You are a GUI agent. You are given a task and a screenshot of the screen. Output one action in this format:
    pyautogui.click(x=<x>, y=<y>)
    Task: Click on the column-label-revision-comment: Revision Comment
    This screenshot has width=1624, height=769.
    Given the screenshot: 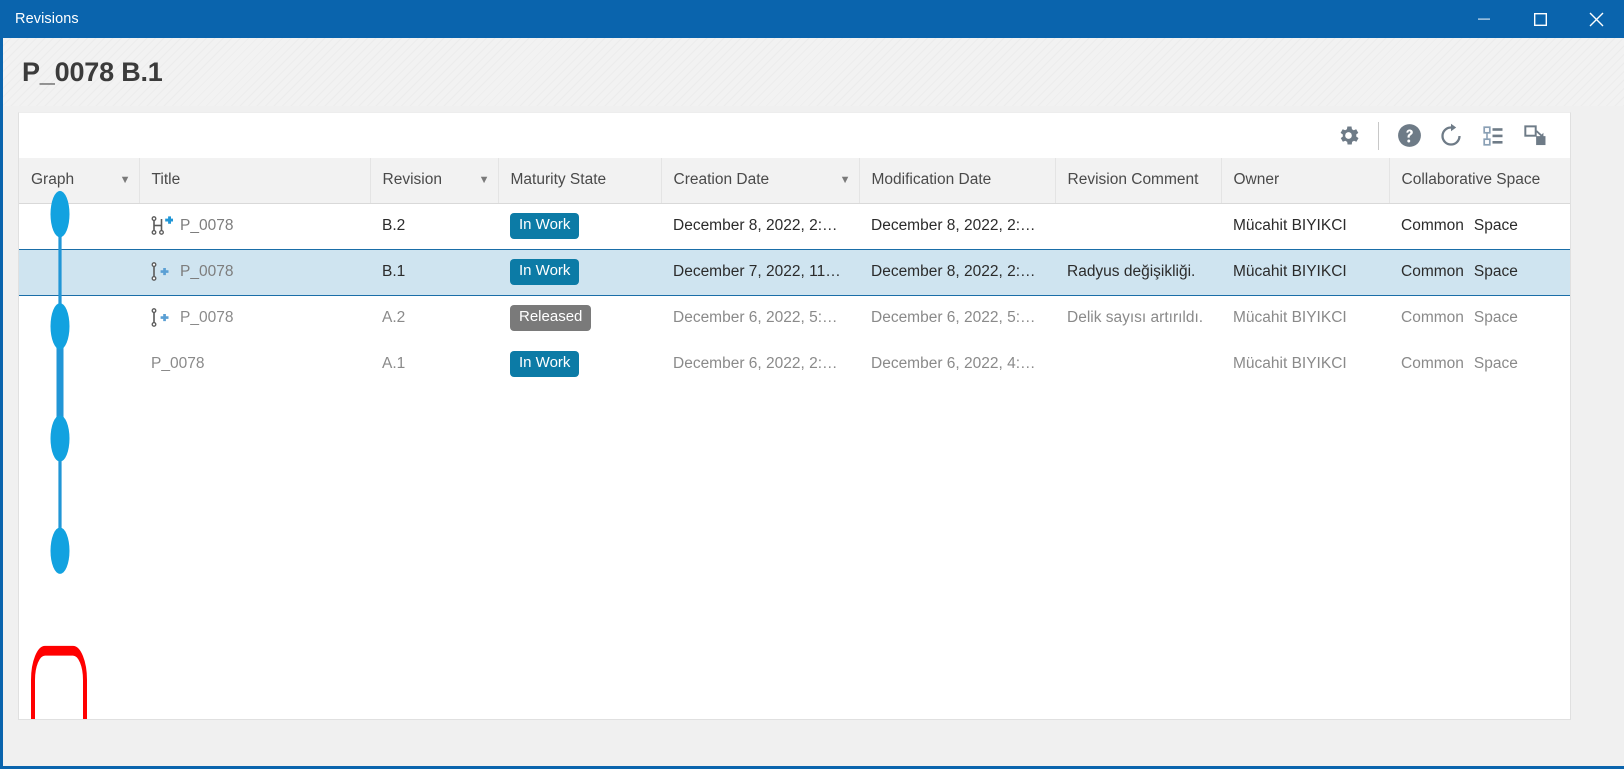 What is the action you would take?
    pyautogui.click(x=1133, y=180)
    